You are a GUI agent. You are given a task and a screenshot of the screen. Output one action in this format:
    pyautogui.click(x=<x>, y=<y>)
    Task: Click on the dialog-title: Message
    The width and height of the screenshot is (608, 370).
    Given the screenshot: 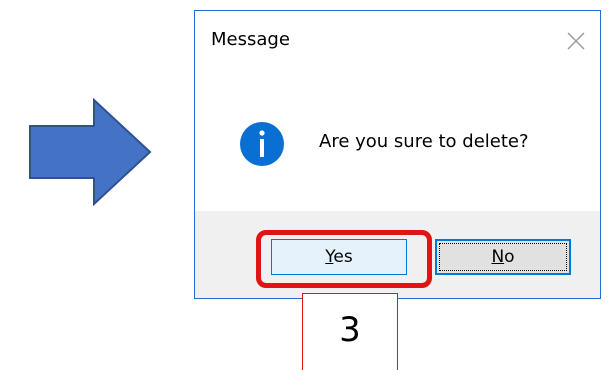 What is the action you would take?
    pyautogui.click(x=250, y=39)
    